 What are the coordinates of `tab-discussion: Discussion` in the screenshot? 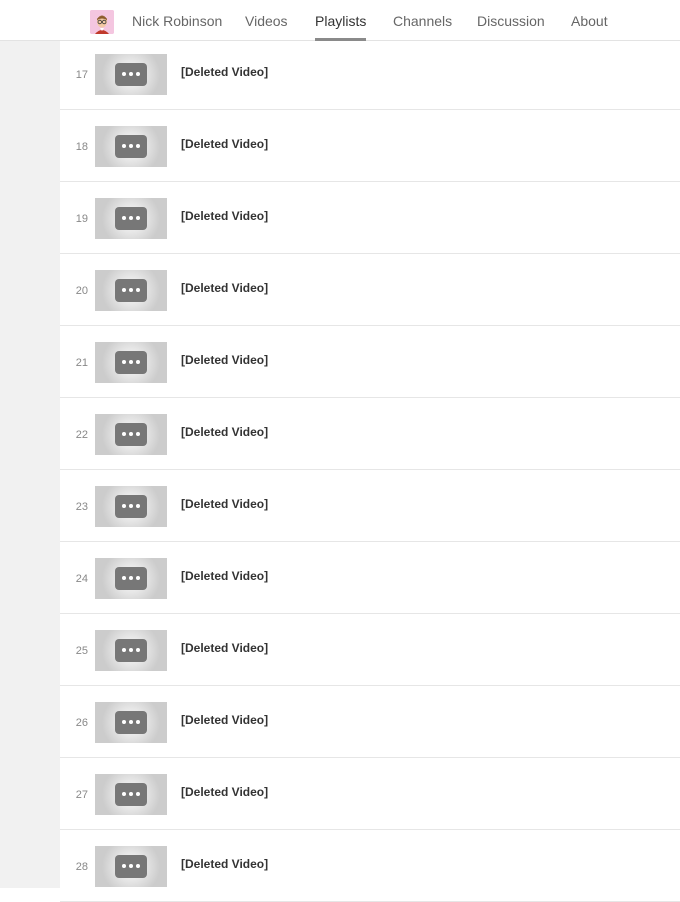 It's located at (511, 21).